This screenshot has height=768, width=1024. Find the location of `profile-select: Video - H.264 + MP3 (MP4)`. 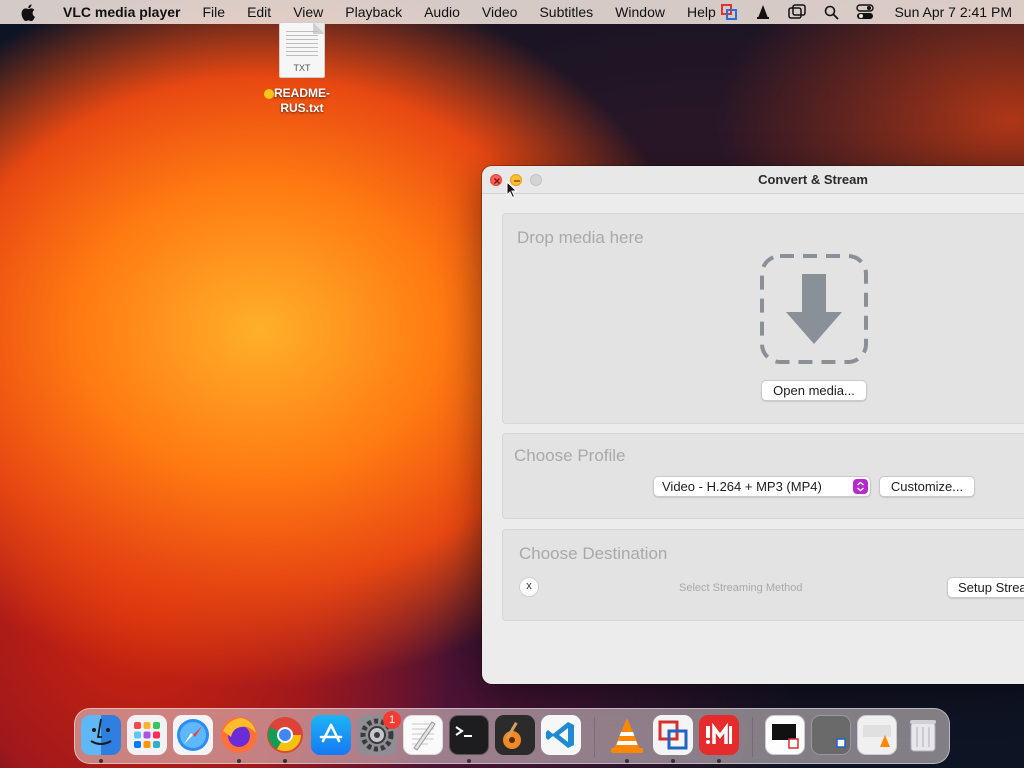

profile-select: Video - H.264 + MP3 (MP4) is located at coordinates (762, 486).